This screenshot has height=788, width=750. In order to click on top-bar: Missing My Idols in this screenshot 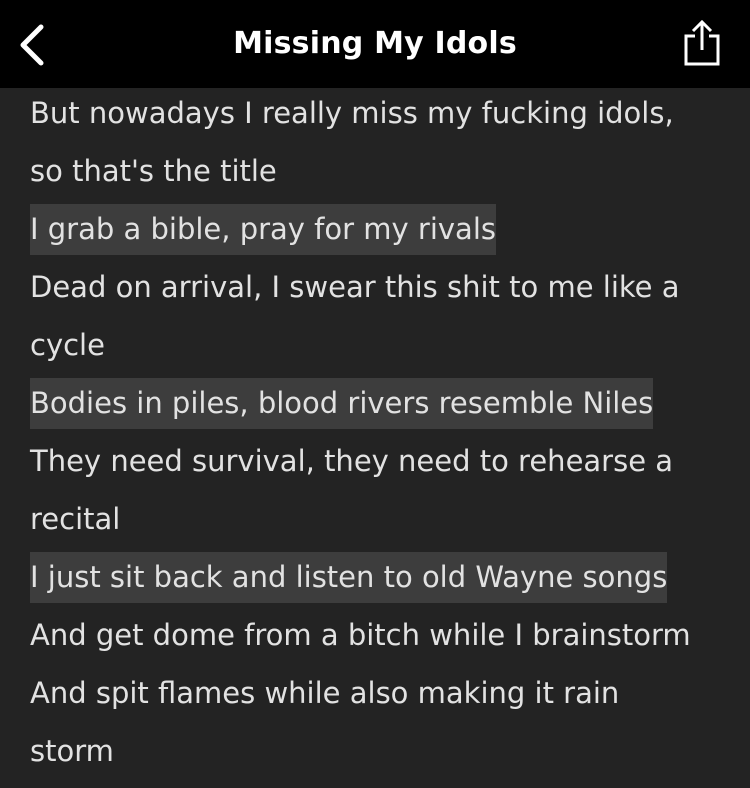, I will do `click(375, 44)`.